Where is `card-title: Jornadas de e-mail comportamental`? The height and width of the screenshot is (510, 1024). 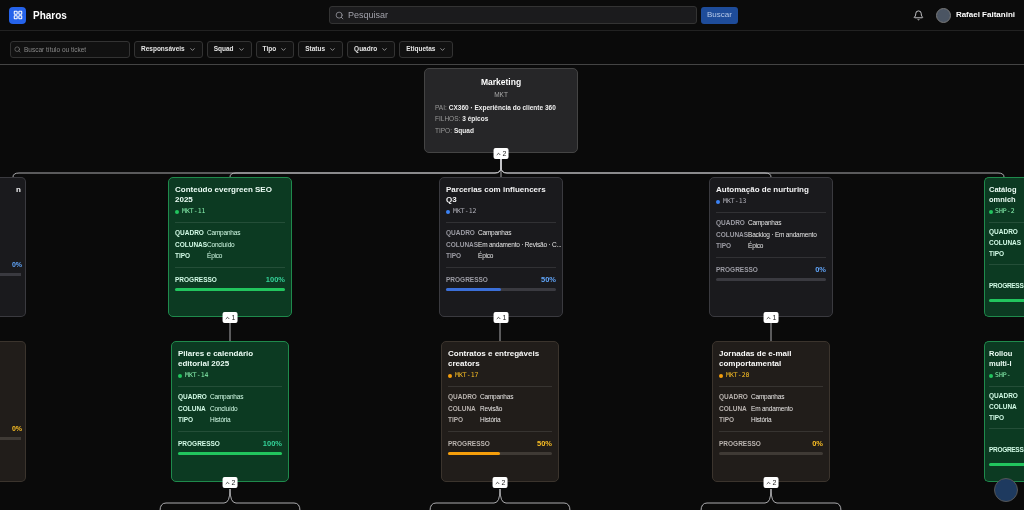 card-title: Jornadas de e-mail comportamental is located at coordinates (756, 359).